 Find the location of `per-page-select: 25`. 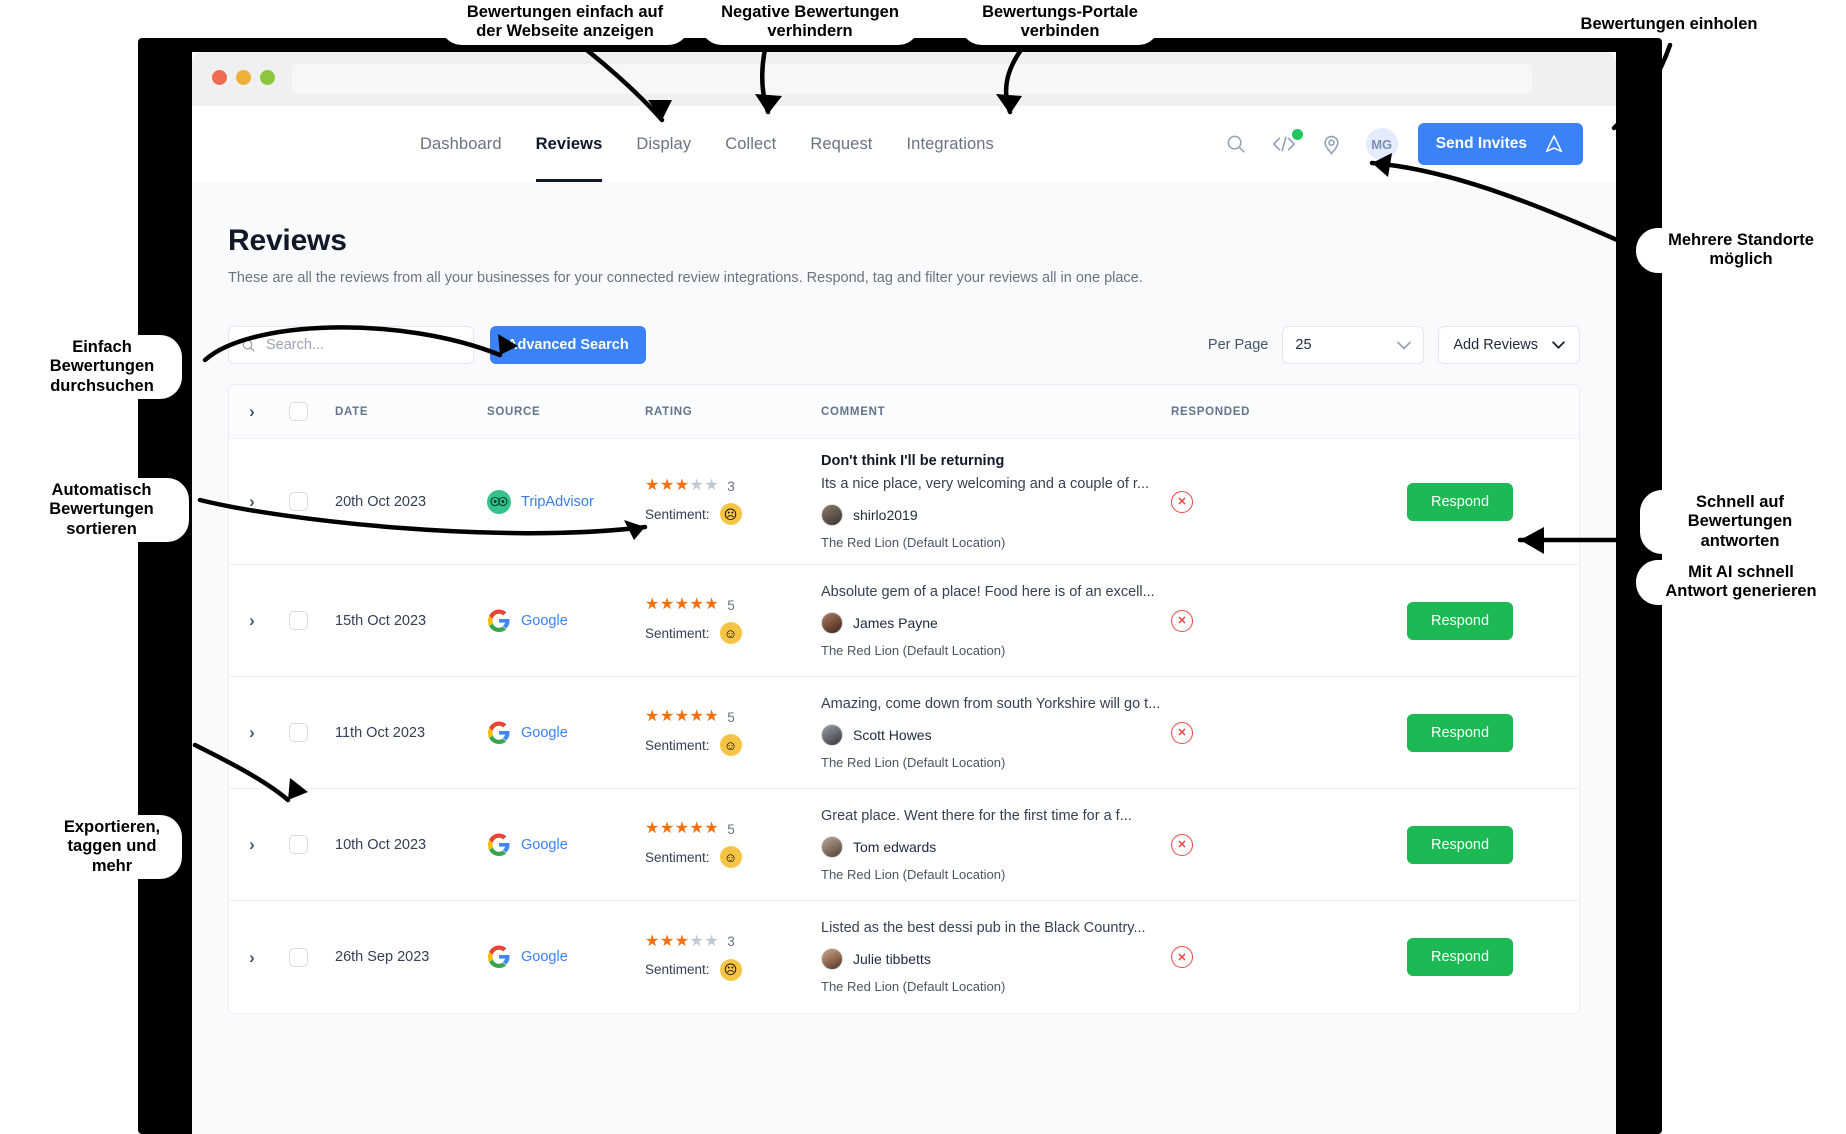

per-page-select: 25 is located at coordinates (1353, 345).